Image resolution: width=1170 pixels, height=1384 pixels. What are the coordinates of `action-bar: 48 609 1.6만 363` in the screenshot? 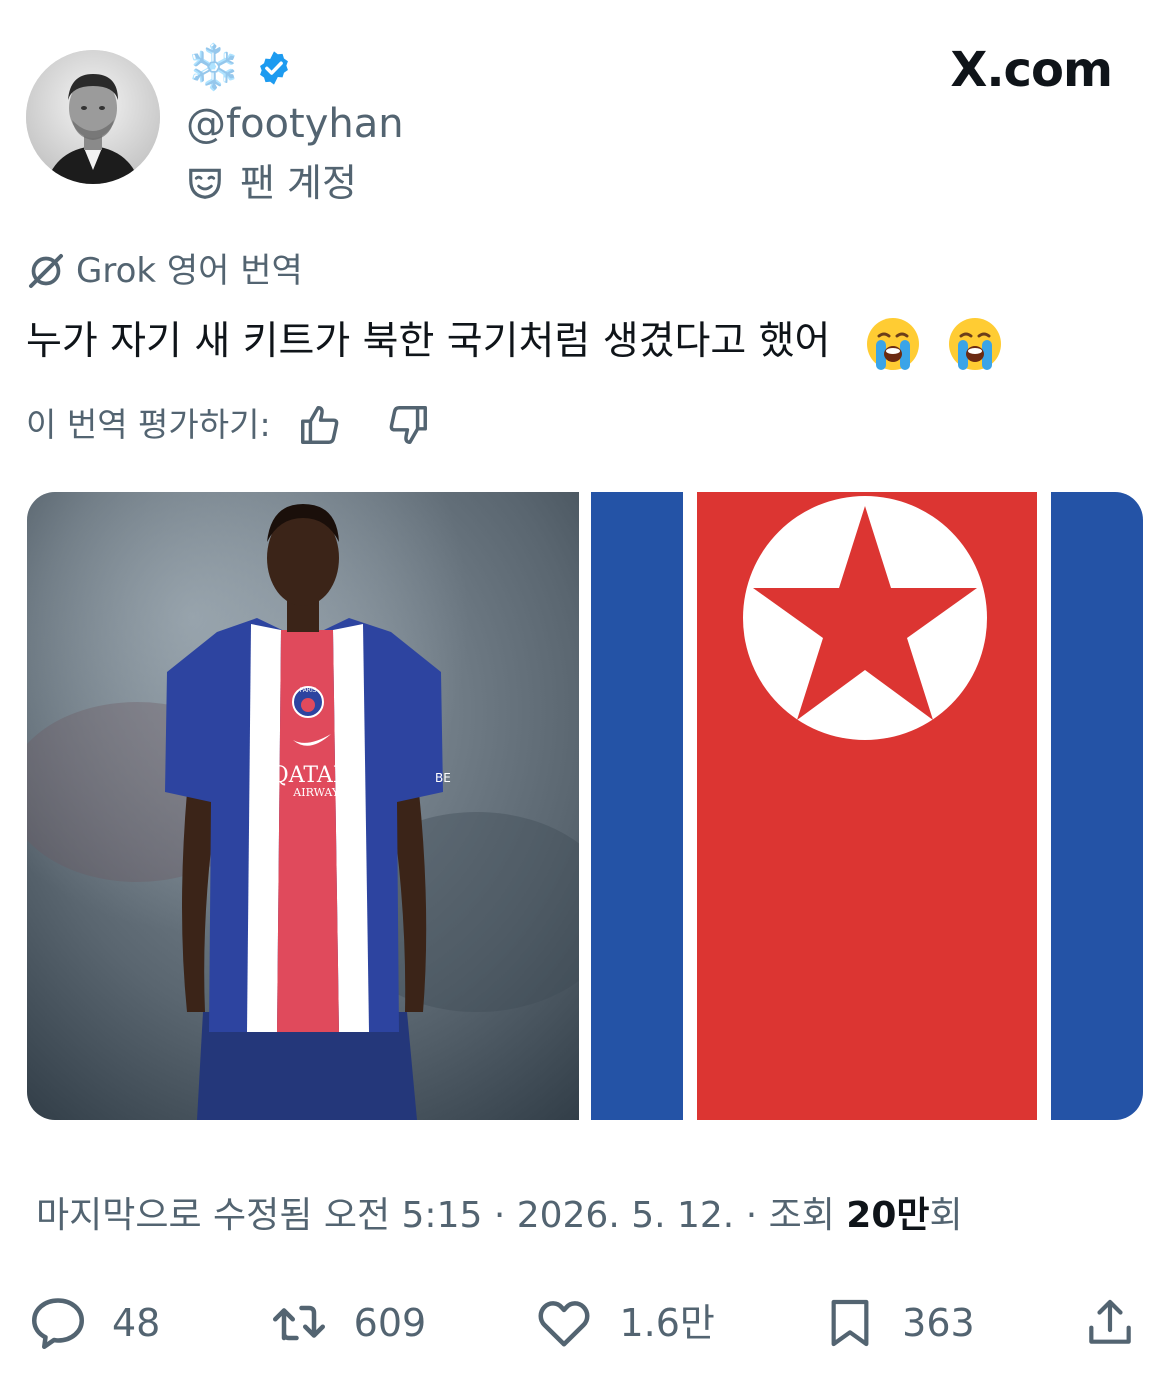 It's located at (583, 1323).